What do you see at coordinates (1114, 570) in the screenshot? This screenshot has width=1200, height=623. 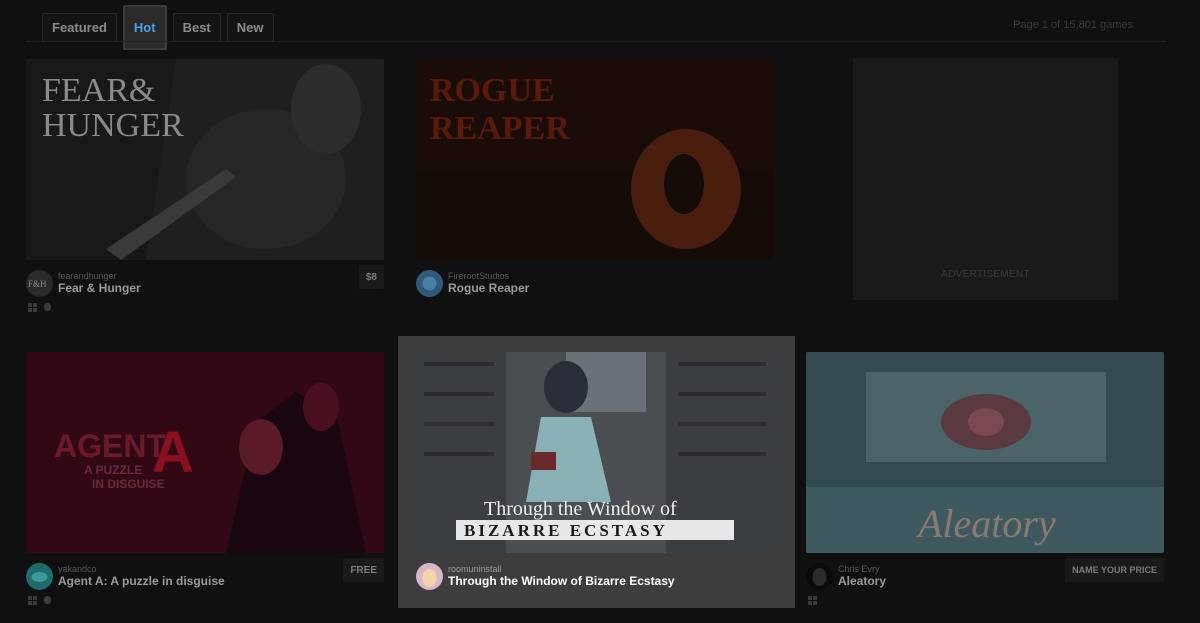 I see `price-badge: NAME YOUR PRICE` at bounding box center [1114, 570].